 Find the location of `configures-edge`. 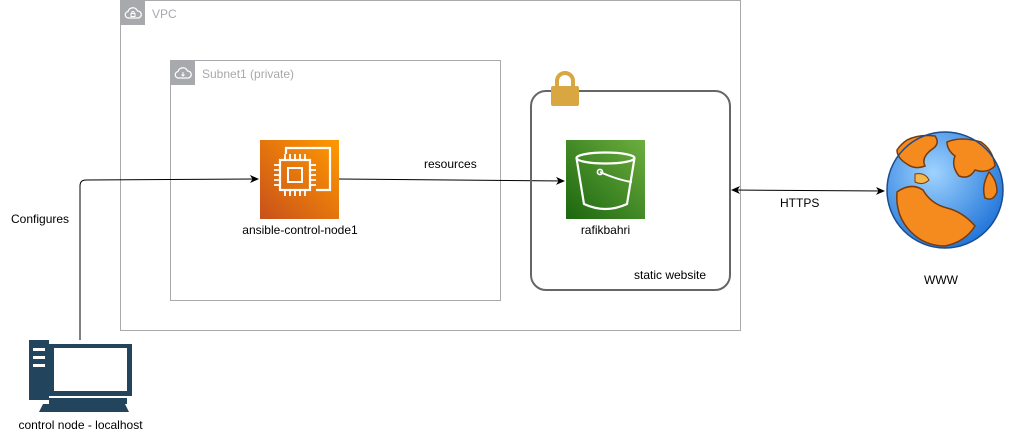

configures-edge is located at coordinates (169, 257).